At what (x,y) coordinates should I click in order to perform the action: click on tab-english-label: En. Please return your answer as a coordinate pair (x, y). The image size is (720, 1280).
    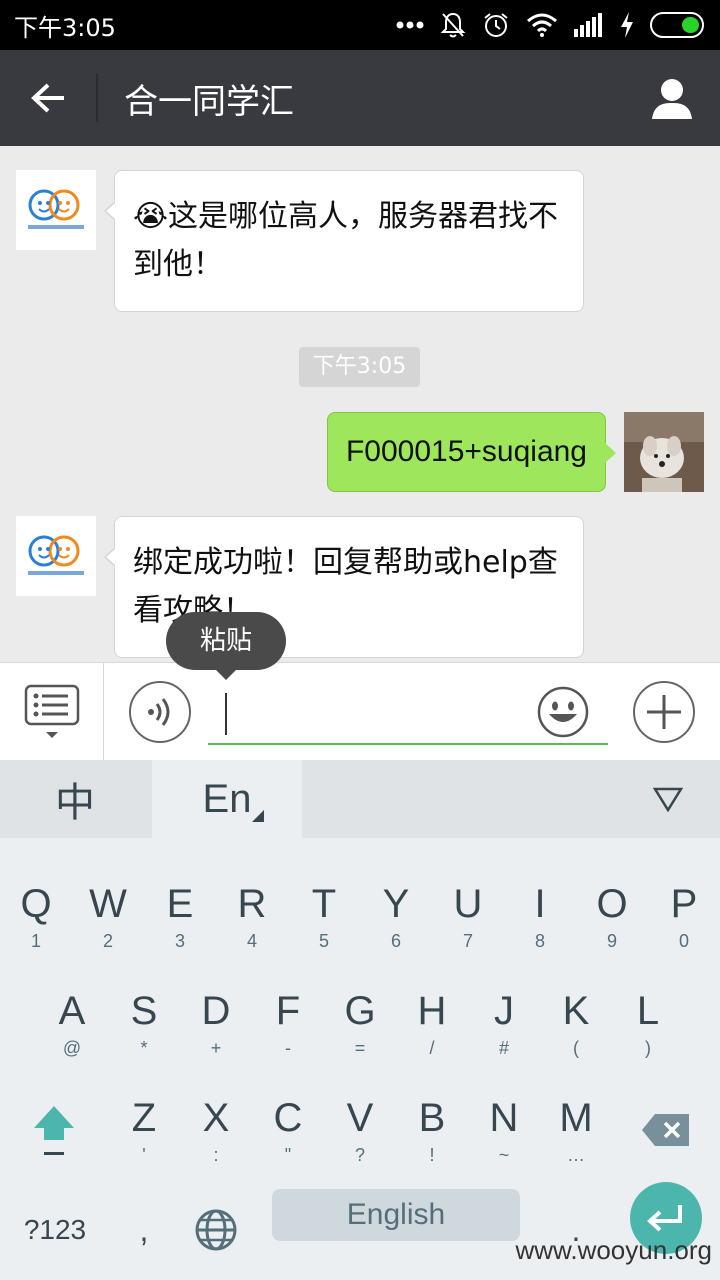
    Looking at the image, I should click on (227, 798).